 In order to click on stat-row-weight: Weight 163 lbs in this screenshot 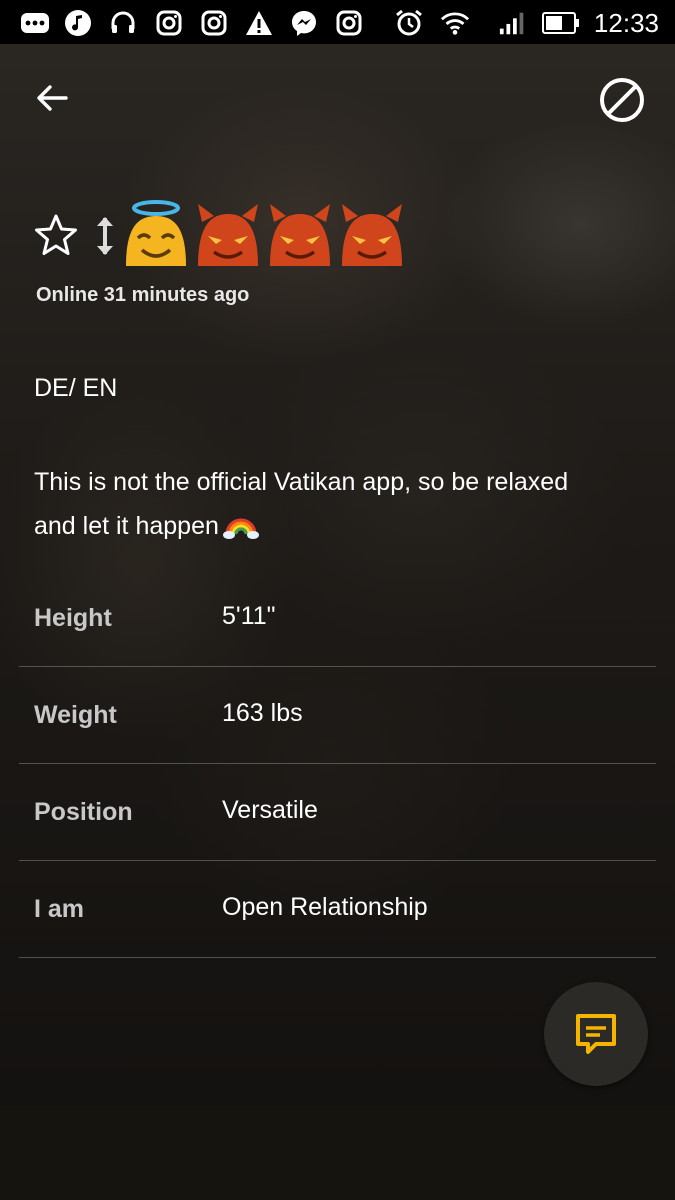, I will do `click(337, 715)`.